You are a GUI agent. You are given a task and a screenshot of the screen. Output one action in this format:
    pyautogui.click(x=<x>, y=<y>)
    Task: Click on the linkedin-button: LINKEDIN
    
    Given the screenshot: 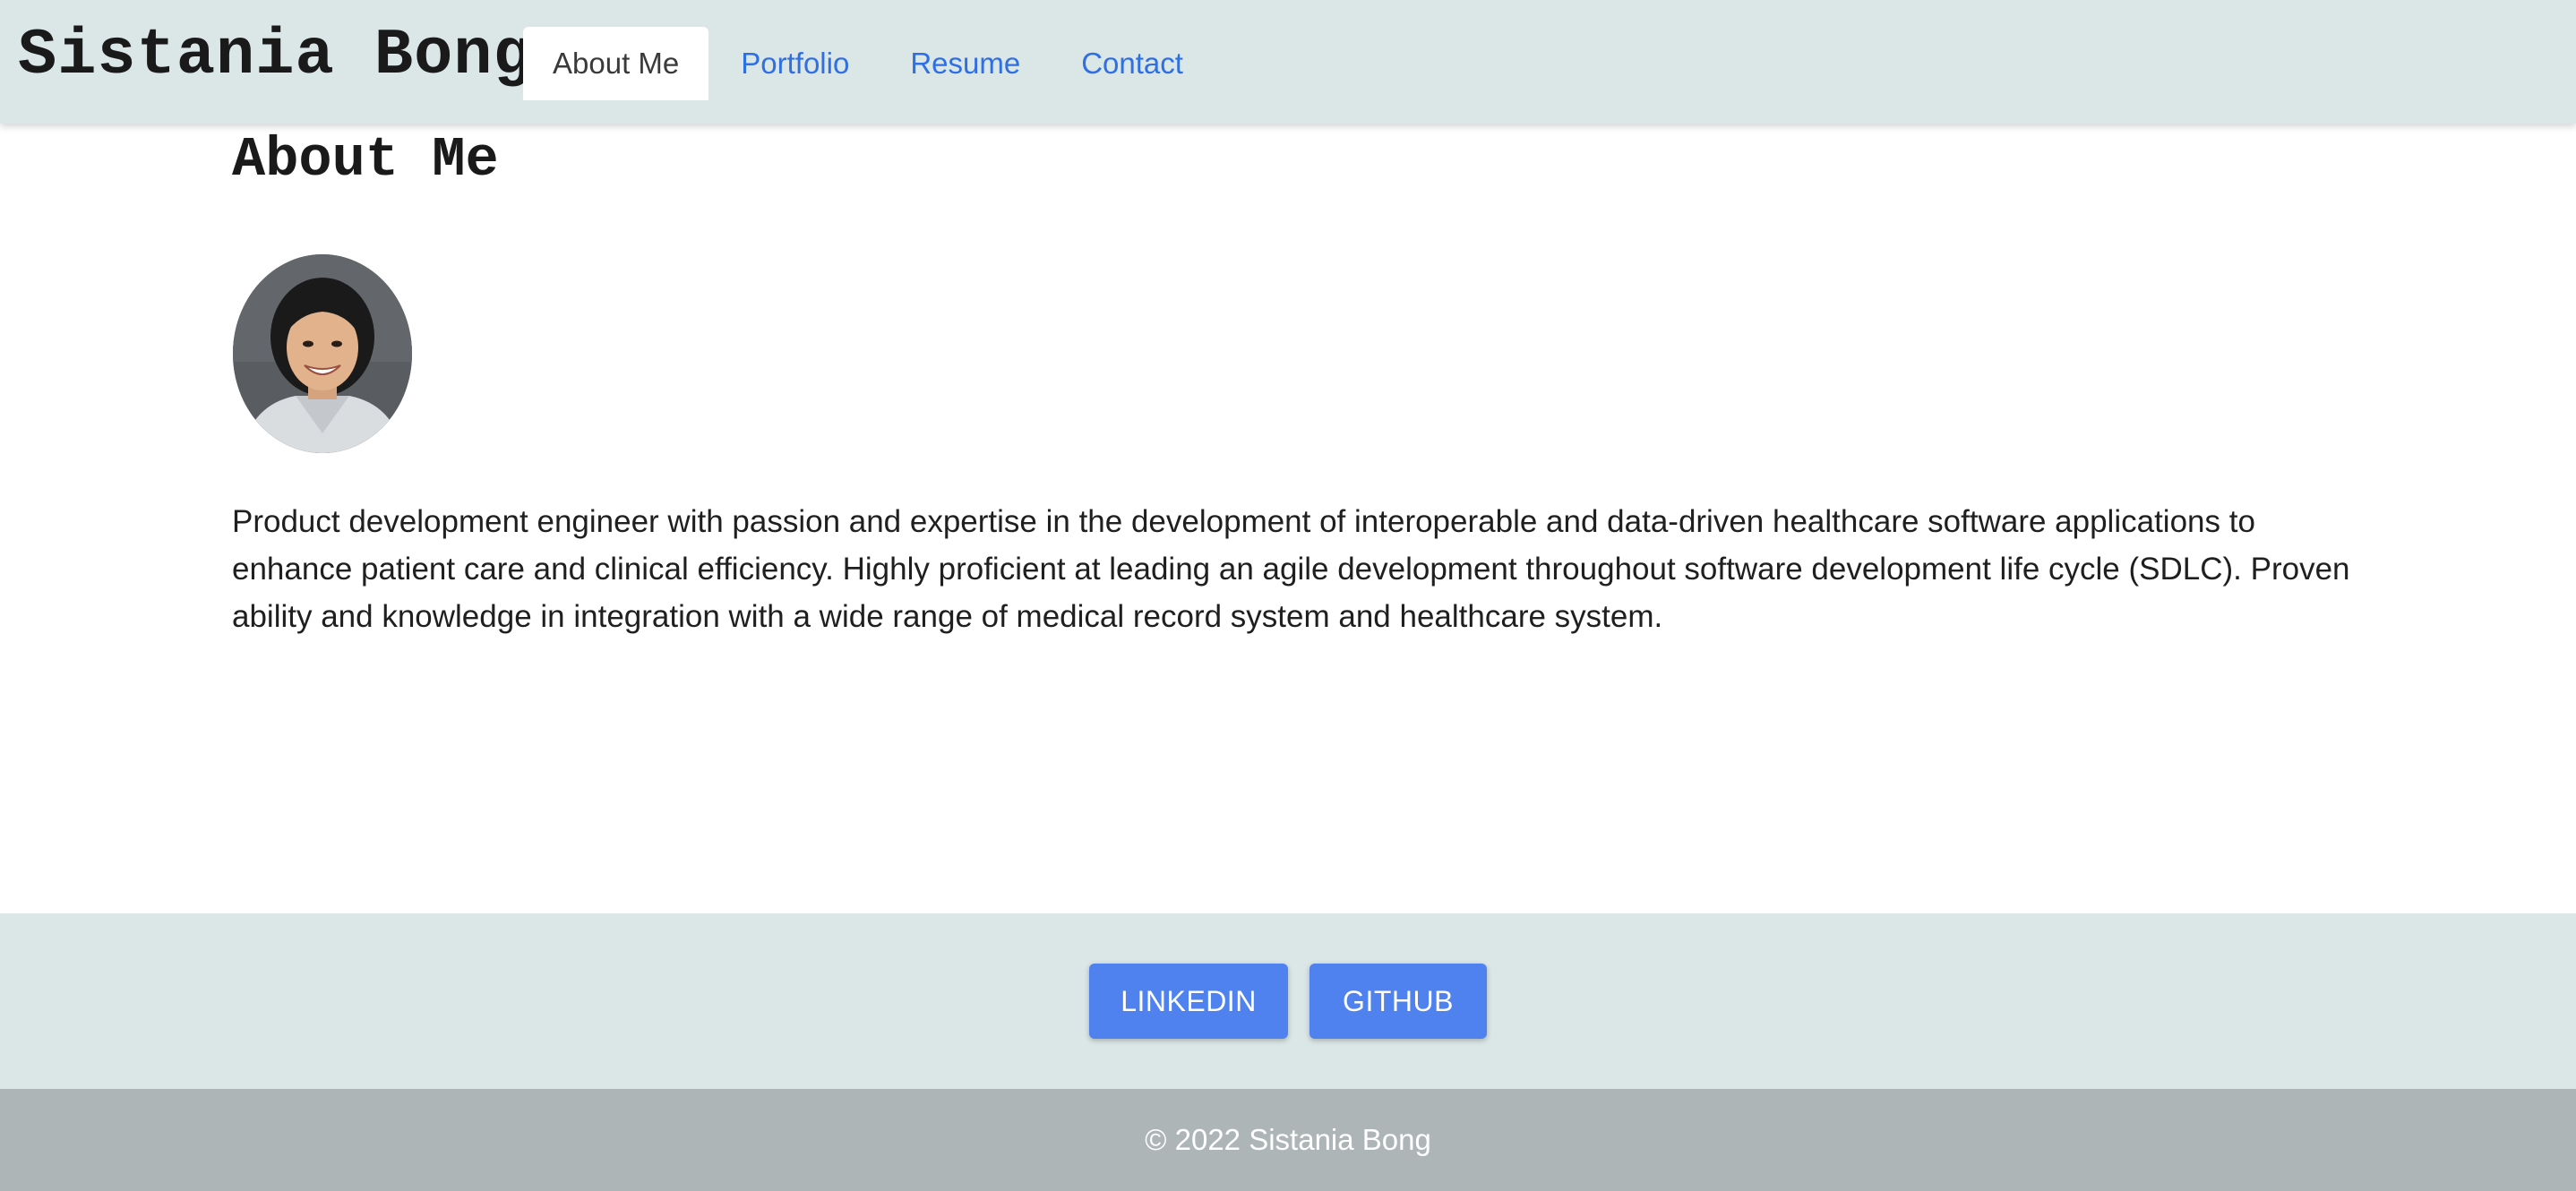 What is the action you would take?
    pyautogui.click(x=1188, y=1001)
    